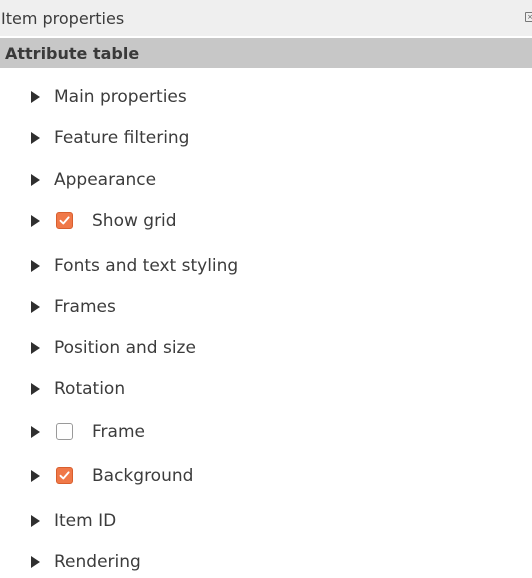 The height and width of the screenshot is (578, 532). Describe the element at coordinates (266, 18) in the screenshot. I see `panel-titlebar: Item properties ×` at that location.